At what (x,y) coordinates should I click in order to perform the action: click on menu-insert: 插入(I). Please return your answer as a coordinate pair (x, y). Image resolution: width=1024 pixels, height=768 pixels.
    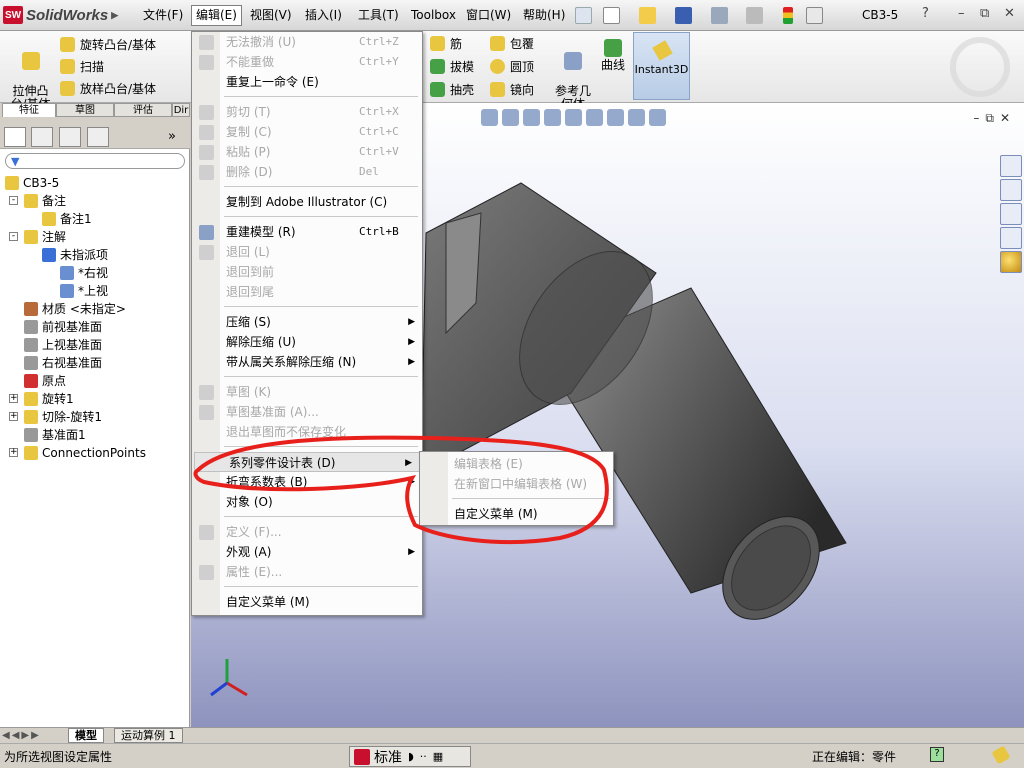
    Looking at the image, I should click on (323, 15).